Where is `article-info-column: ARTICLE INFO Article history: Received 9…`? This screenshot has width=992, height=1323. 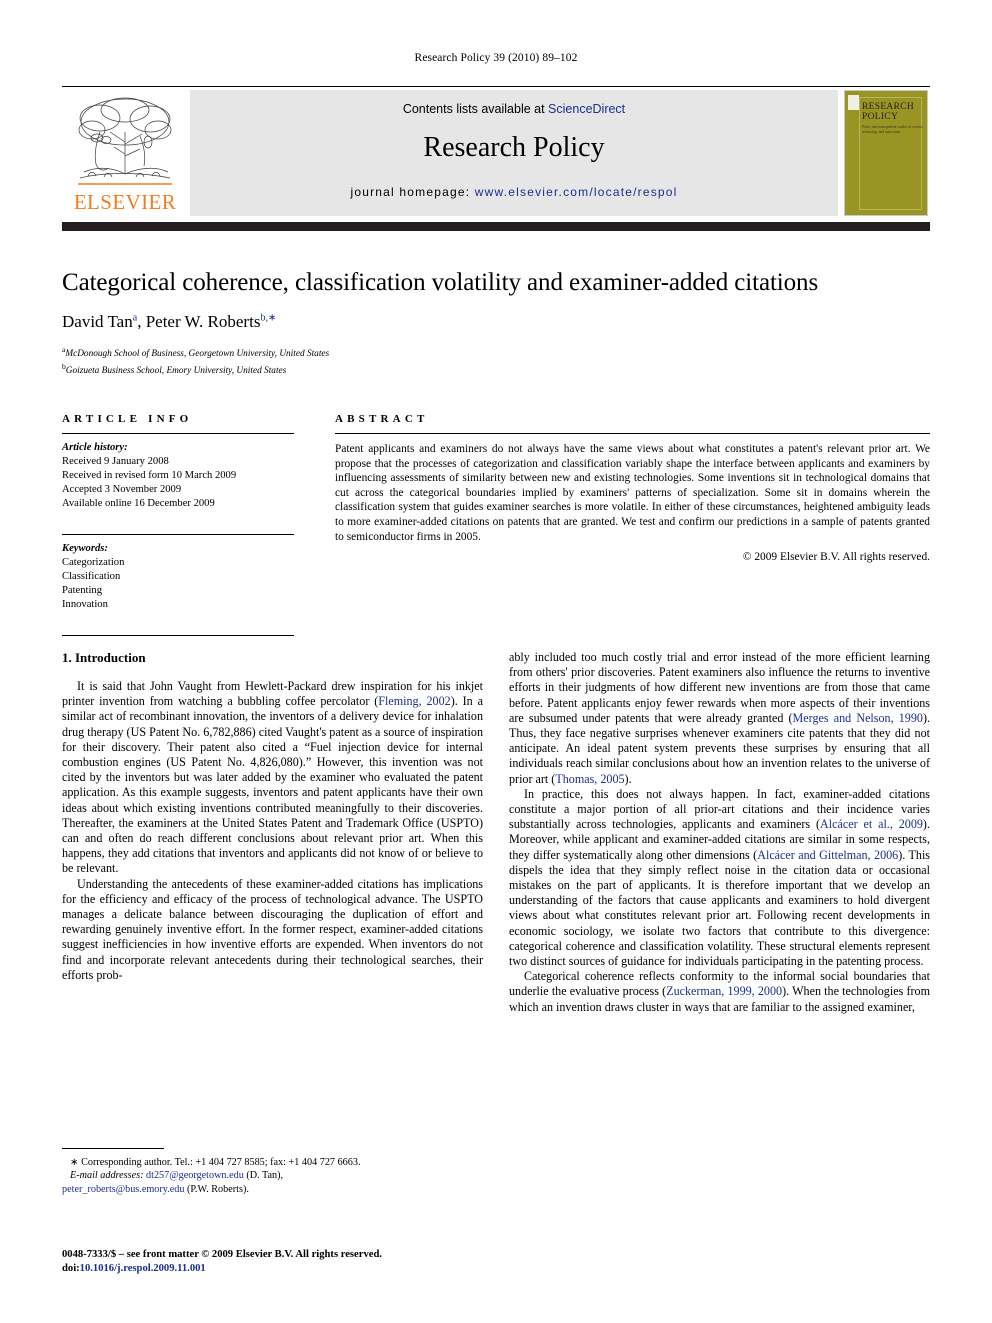
article-info-column: ARTICLE INFO Article history: Received 9… is located at coordinates (178, 524).